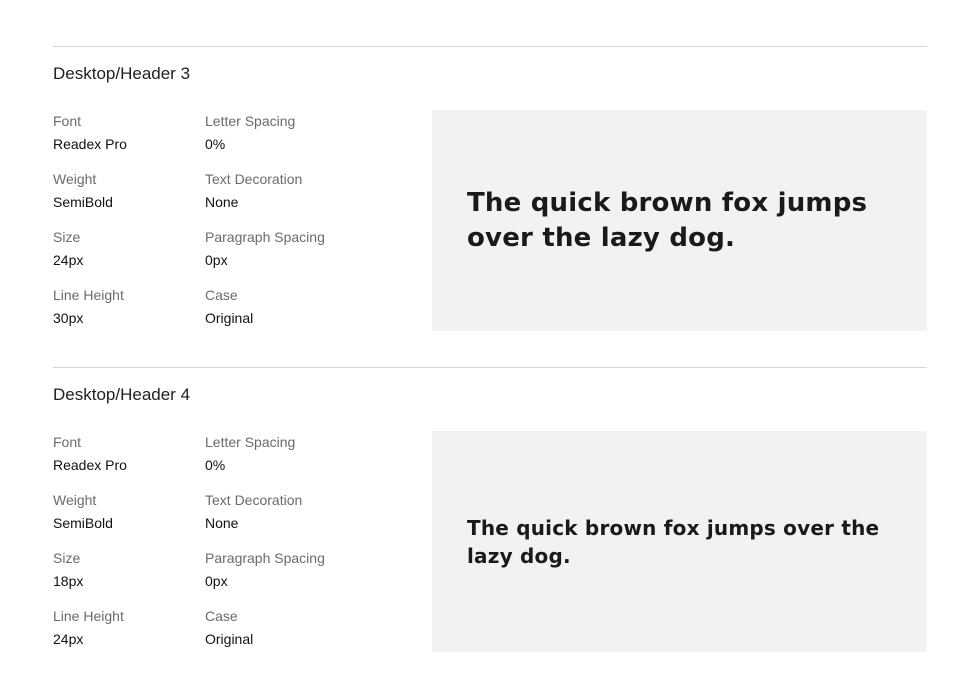 The height and width of the screenshot is (693, 980). I want to click on section-title: Desktop/Header 3, so click(122, 73).